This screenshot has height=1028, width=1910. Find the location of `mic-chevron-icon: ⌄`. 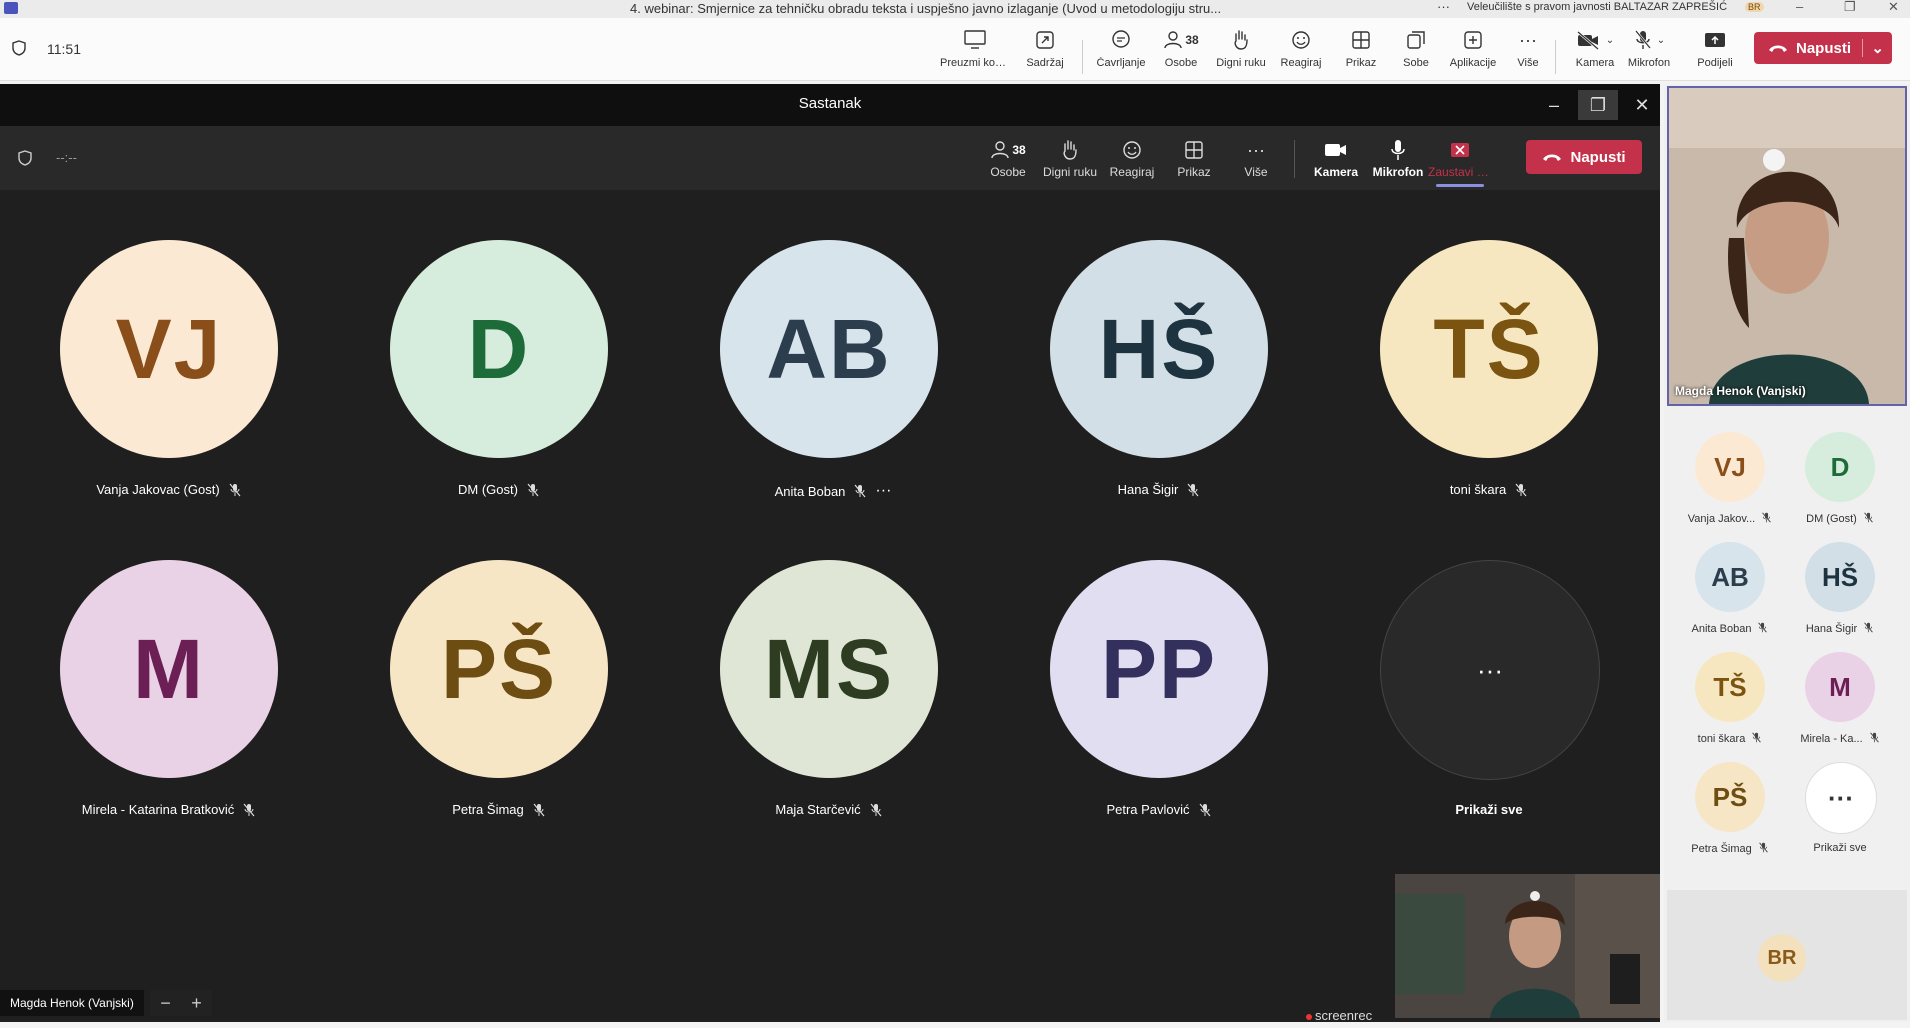

mic-chevron-icon: ⌄ is located at coordinates (1661, 40).